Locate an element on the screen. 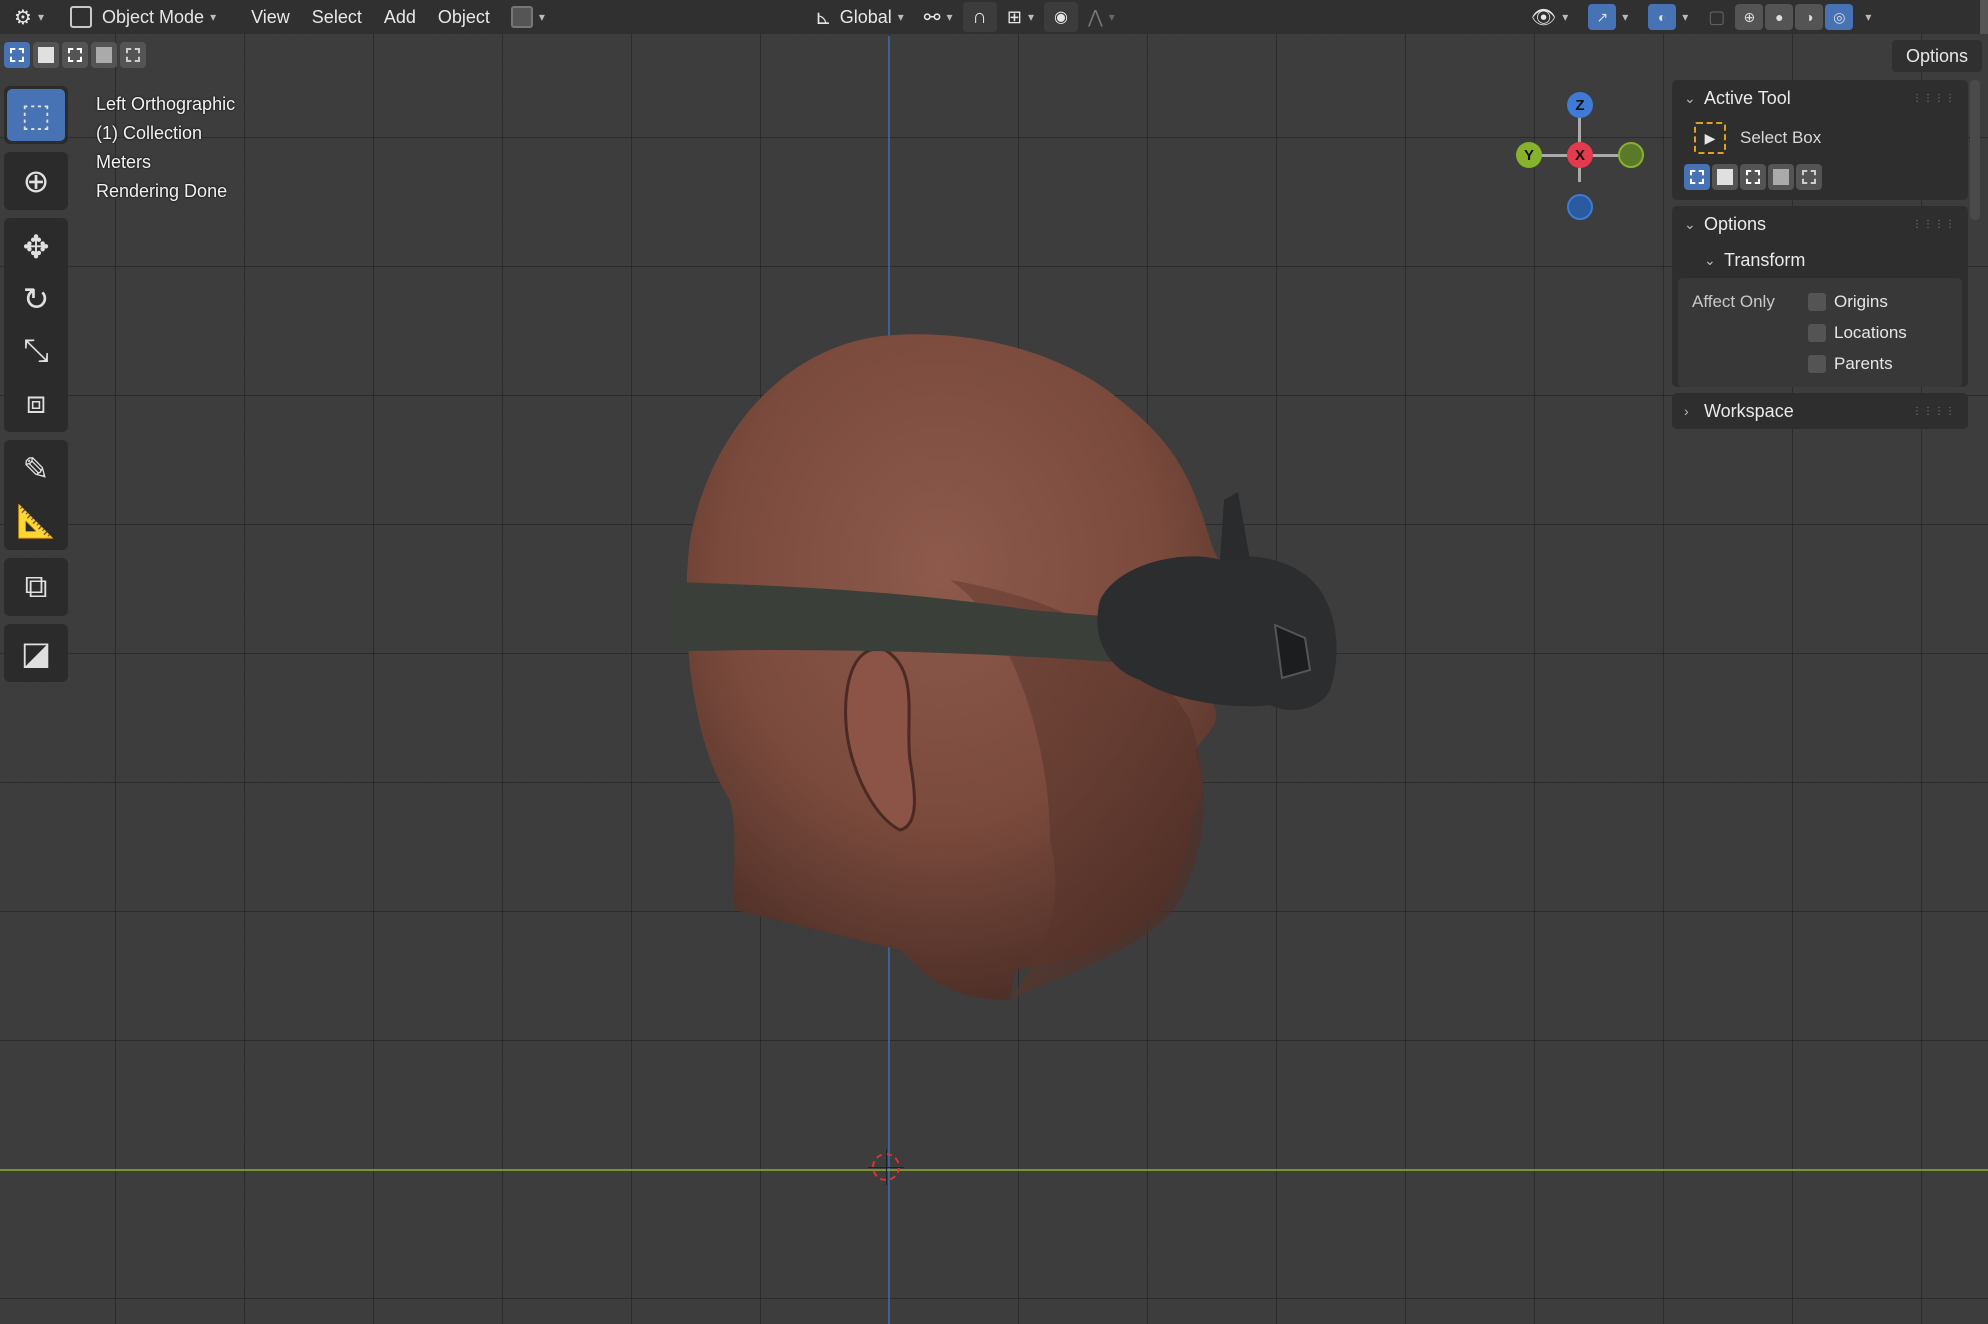 This screenshot has height=1324, width=1988. select-subtract-icon is located at coordinates (75, 55).